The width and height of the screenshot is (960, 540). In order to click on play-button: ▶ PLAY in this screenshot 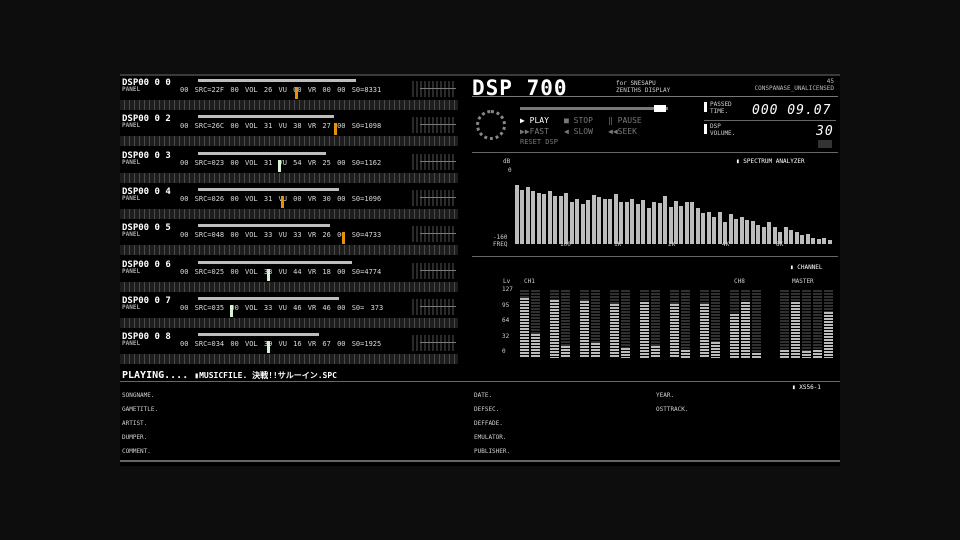, I will do `click(534, 120)`.